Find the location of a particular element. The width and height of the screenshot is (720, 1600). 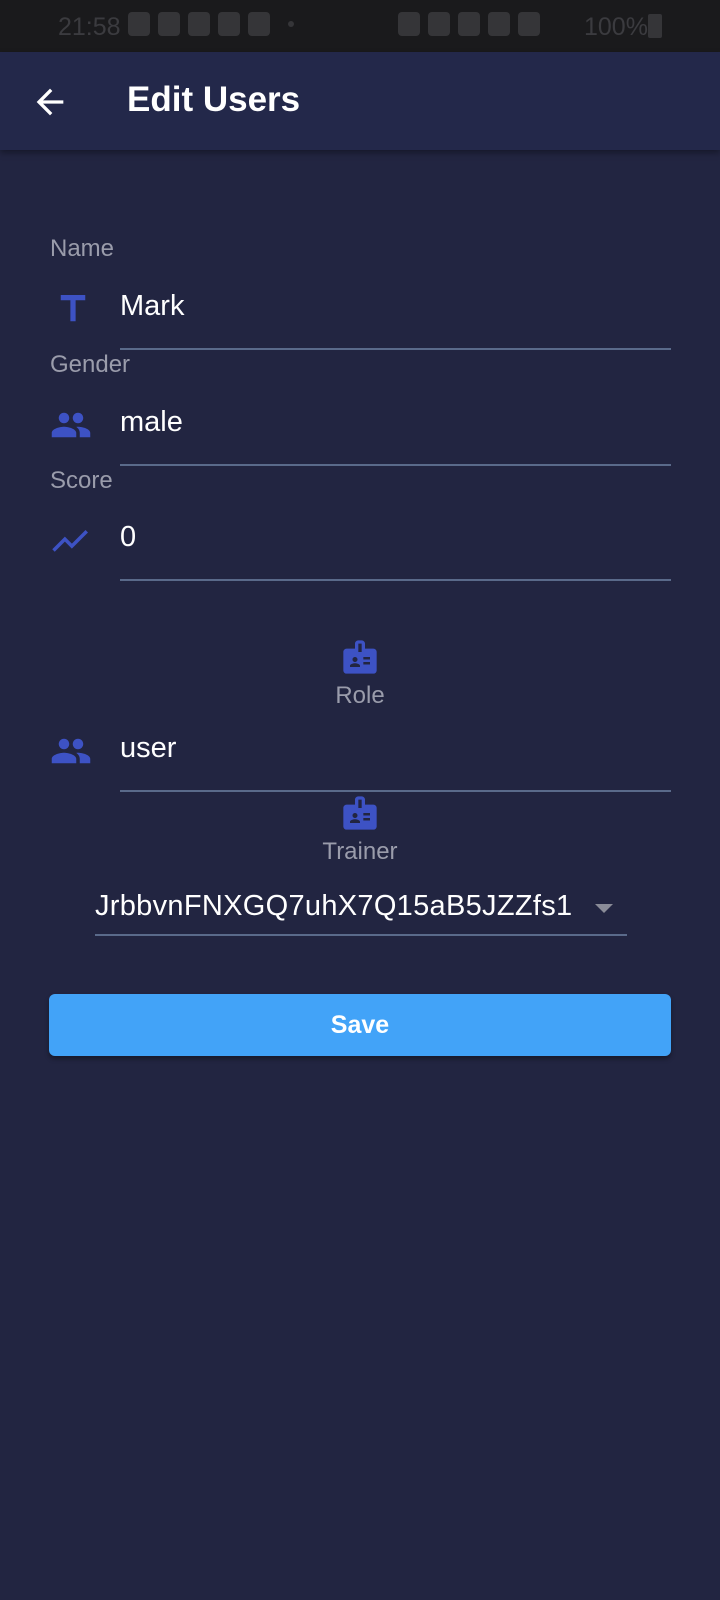

status-notification-icons is located at coordinates (211, 24).